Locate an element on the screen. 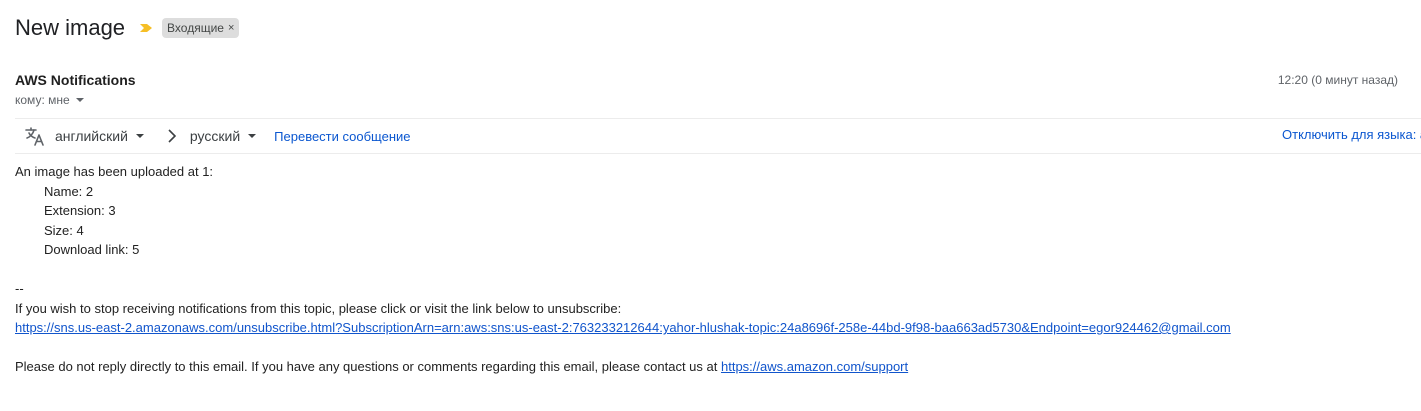  subject-row: New image Входящие × is located at coordinates (127, 28).